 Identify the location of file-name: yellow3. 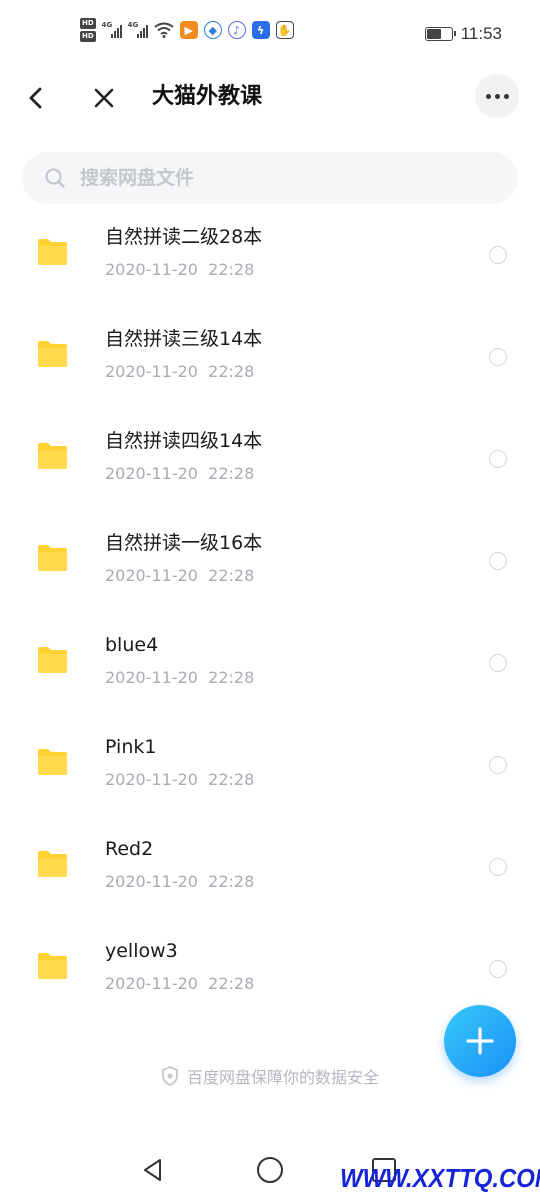
(141, 951).